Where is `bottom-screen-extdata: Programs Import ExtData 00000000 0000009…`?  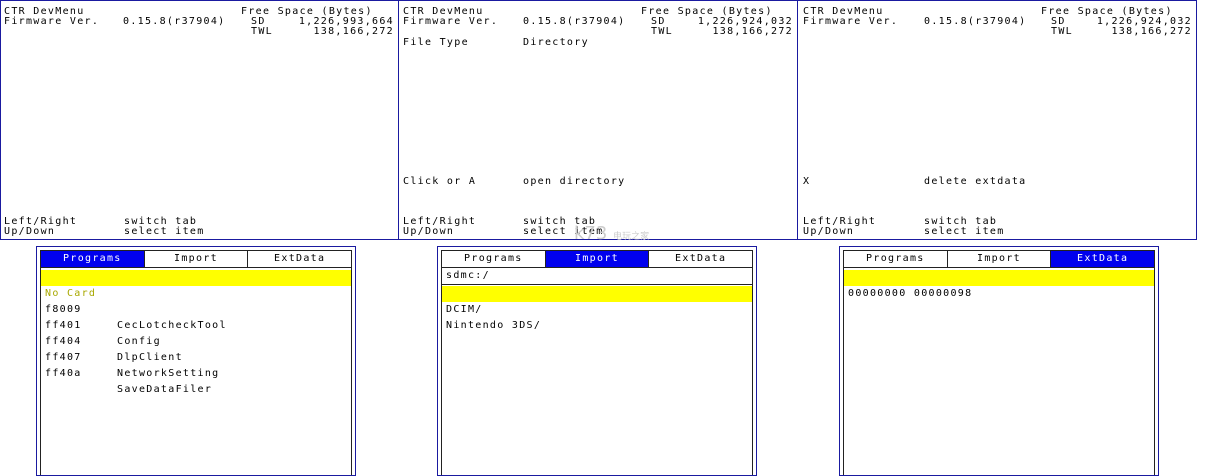
bottom-screen-extdata: Programs Import ExtData 00000000 0000009… is located at coordinates (999, 361).